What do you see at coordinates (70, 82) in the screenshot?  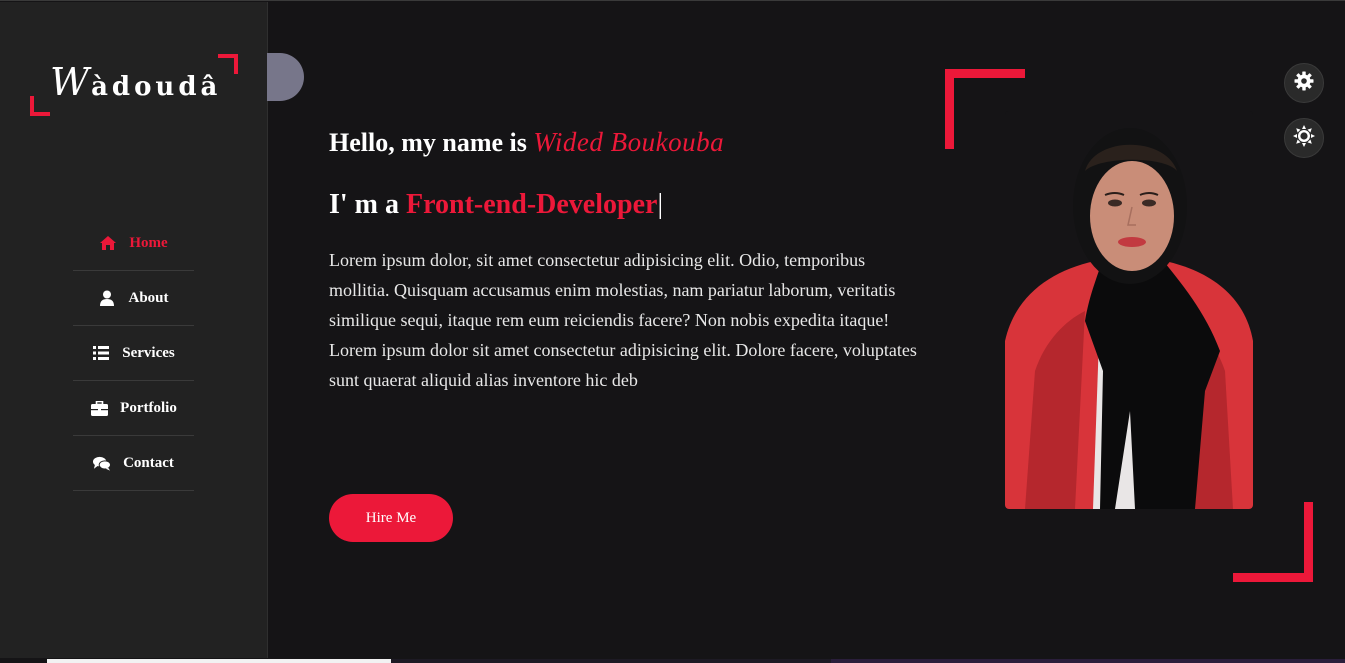 I see `logo-first-letter: W` at bounding box center [70, 82].